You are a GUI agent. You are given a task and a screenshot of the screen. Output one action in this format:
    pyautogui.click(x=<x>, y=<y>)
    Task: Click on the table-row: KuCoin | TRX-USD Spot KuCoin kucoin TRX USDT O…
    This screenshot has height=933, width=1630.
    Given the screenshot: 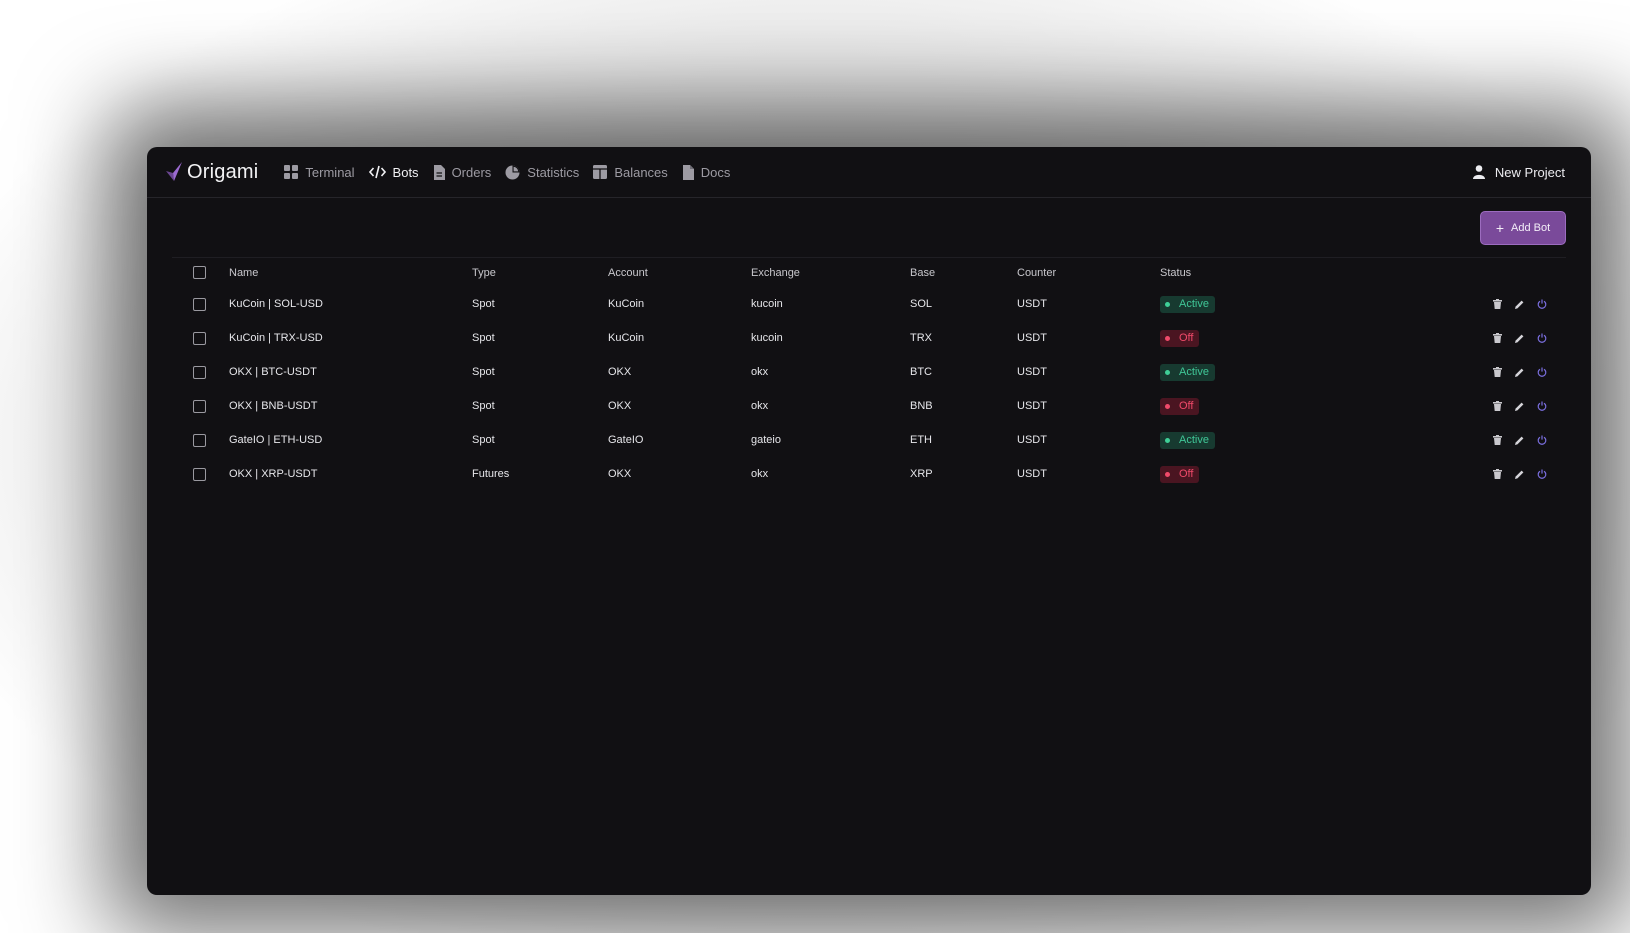 What is the action you would take?
    pyautogui.click(x=869, y=338)
    